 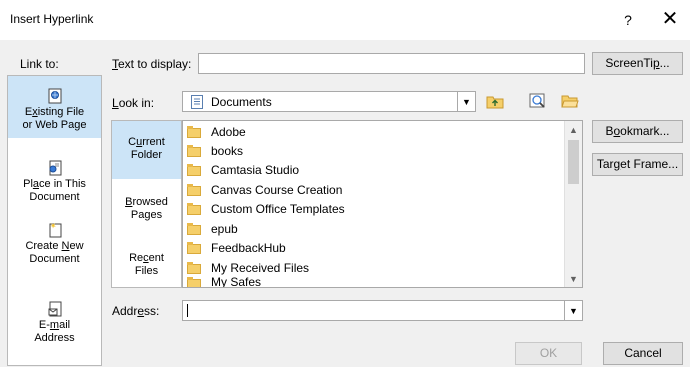 What do you see at coordinates (133, 103) in the screenshot?
I see `look-in-label: Look in:` at bounding box center [133, 103].